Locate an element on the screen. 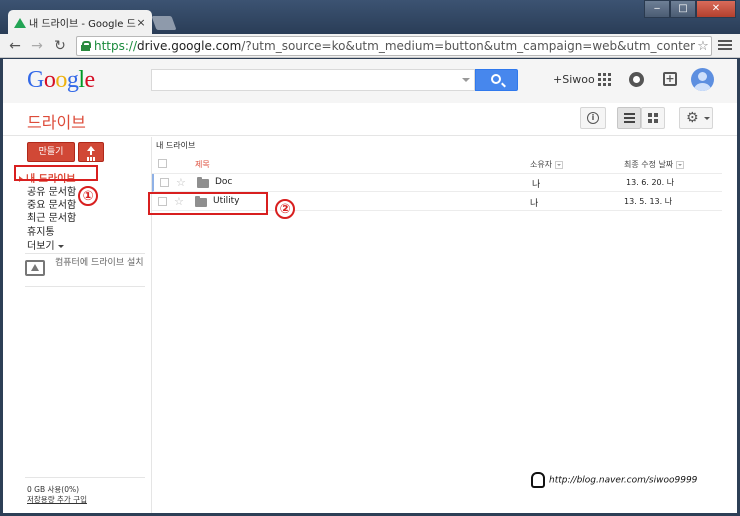  drive-favicon-icon is located at coordinates (20, 22).